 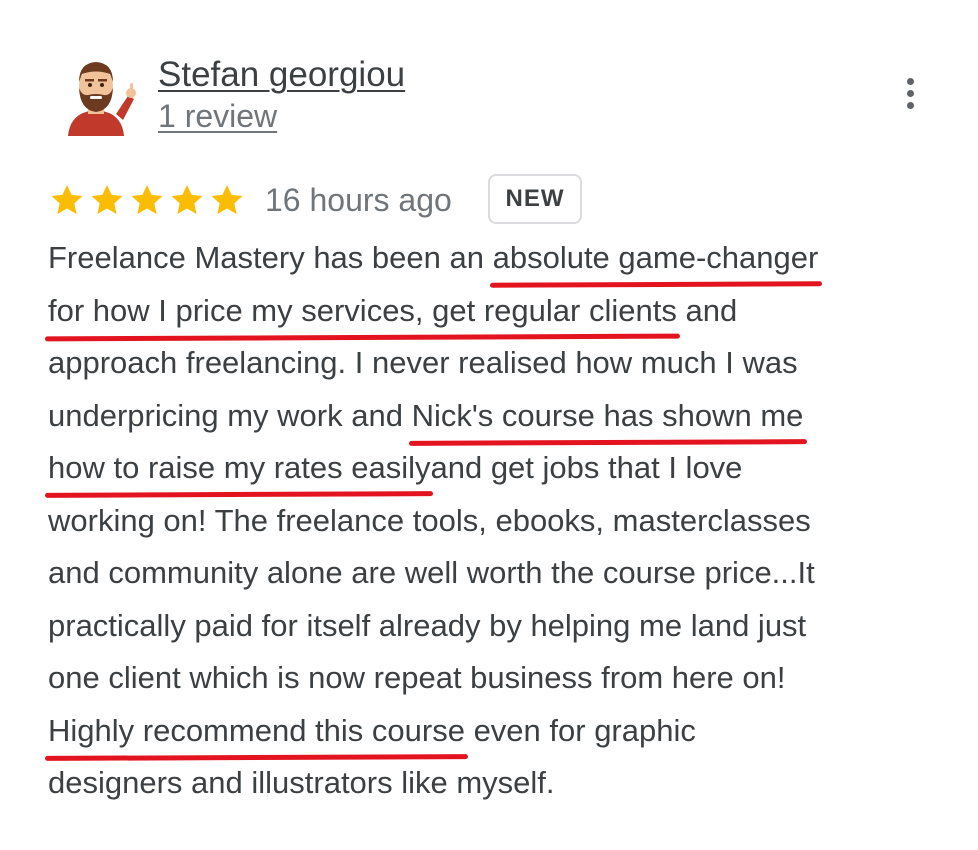 I want to click on review-text-segment: and get jobs that I love, so click(x=586, y=467).